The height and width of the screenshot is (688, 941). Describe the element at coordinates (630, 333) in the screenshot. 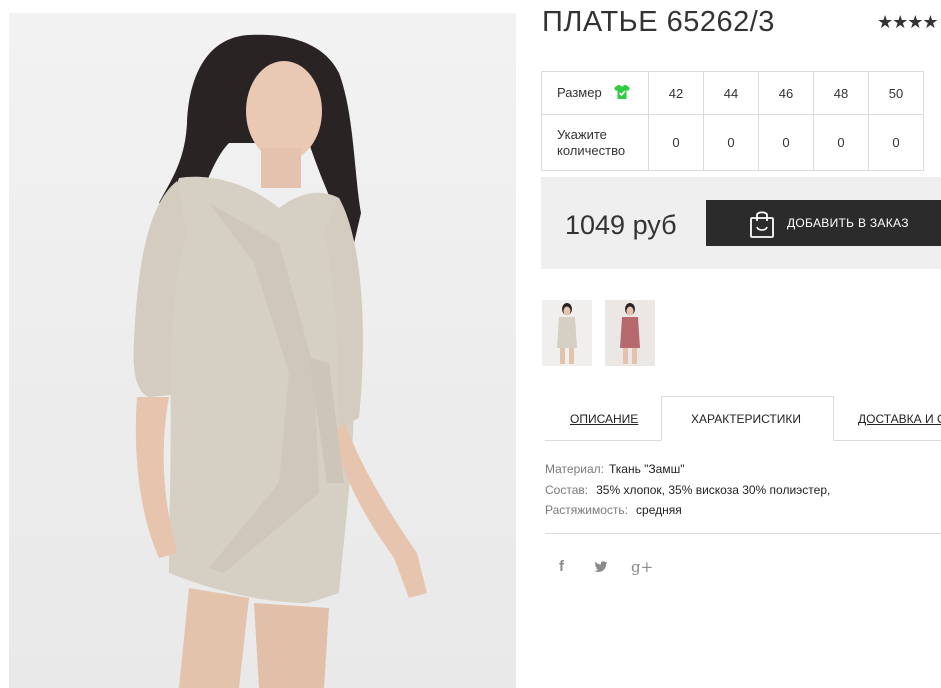

I see `thumbnail-pink-dress` at that location.